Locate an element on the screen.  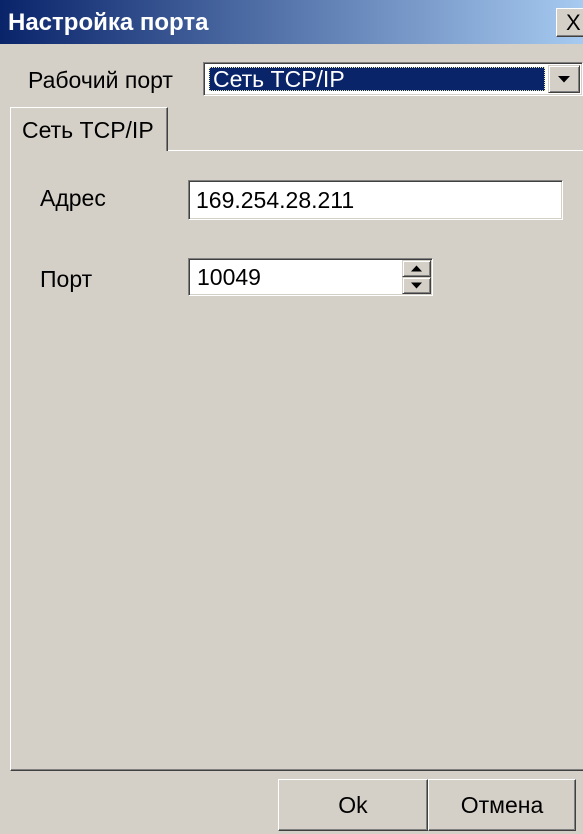
title-bar: Настройка порта X is located at coordinates (291, 22).